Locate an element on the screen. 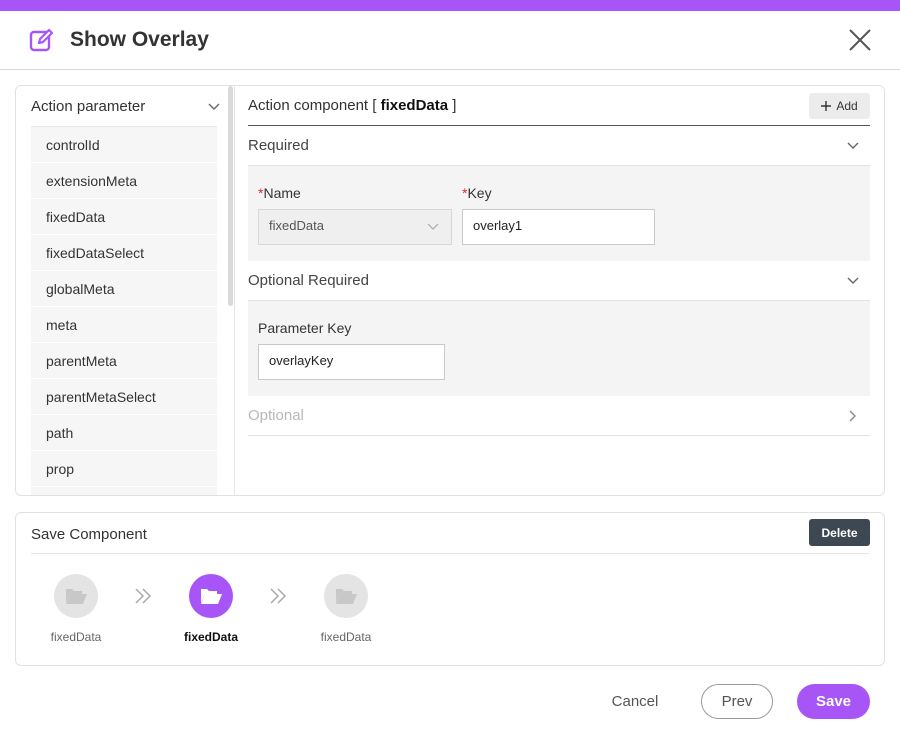 This screenshot has height=735, width=900. action-parameter-title: Action parameter is located at coordinates (88, 106).